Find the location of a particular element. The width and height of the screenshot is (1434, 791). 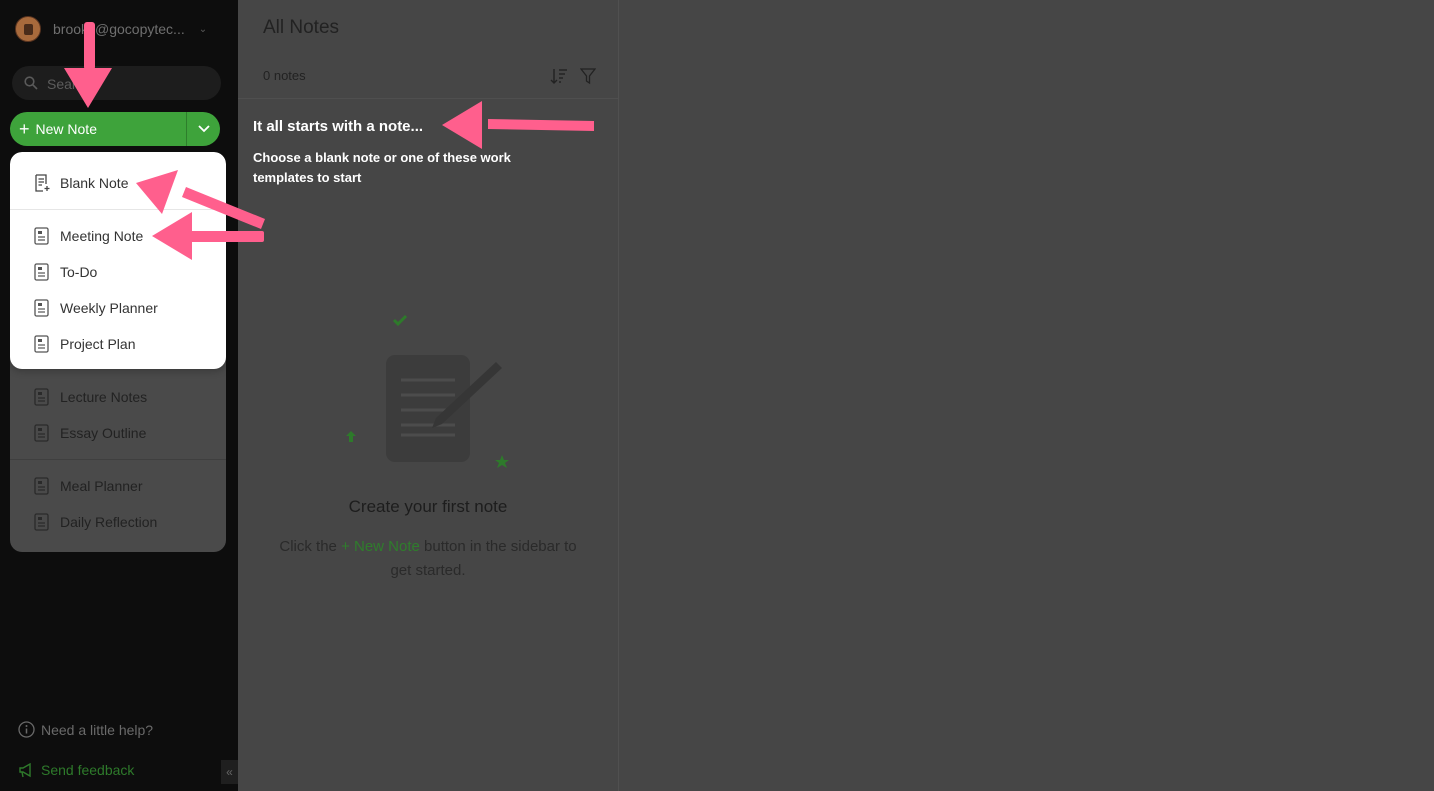

blank-note-item: Blank Note is located at coordinates (81, 183).